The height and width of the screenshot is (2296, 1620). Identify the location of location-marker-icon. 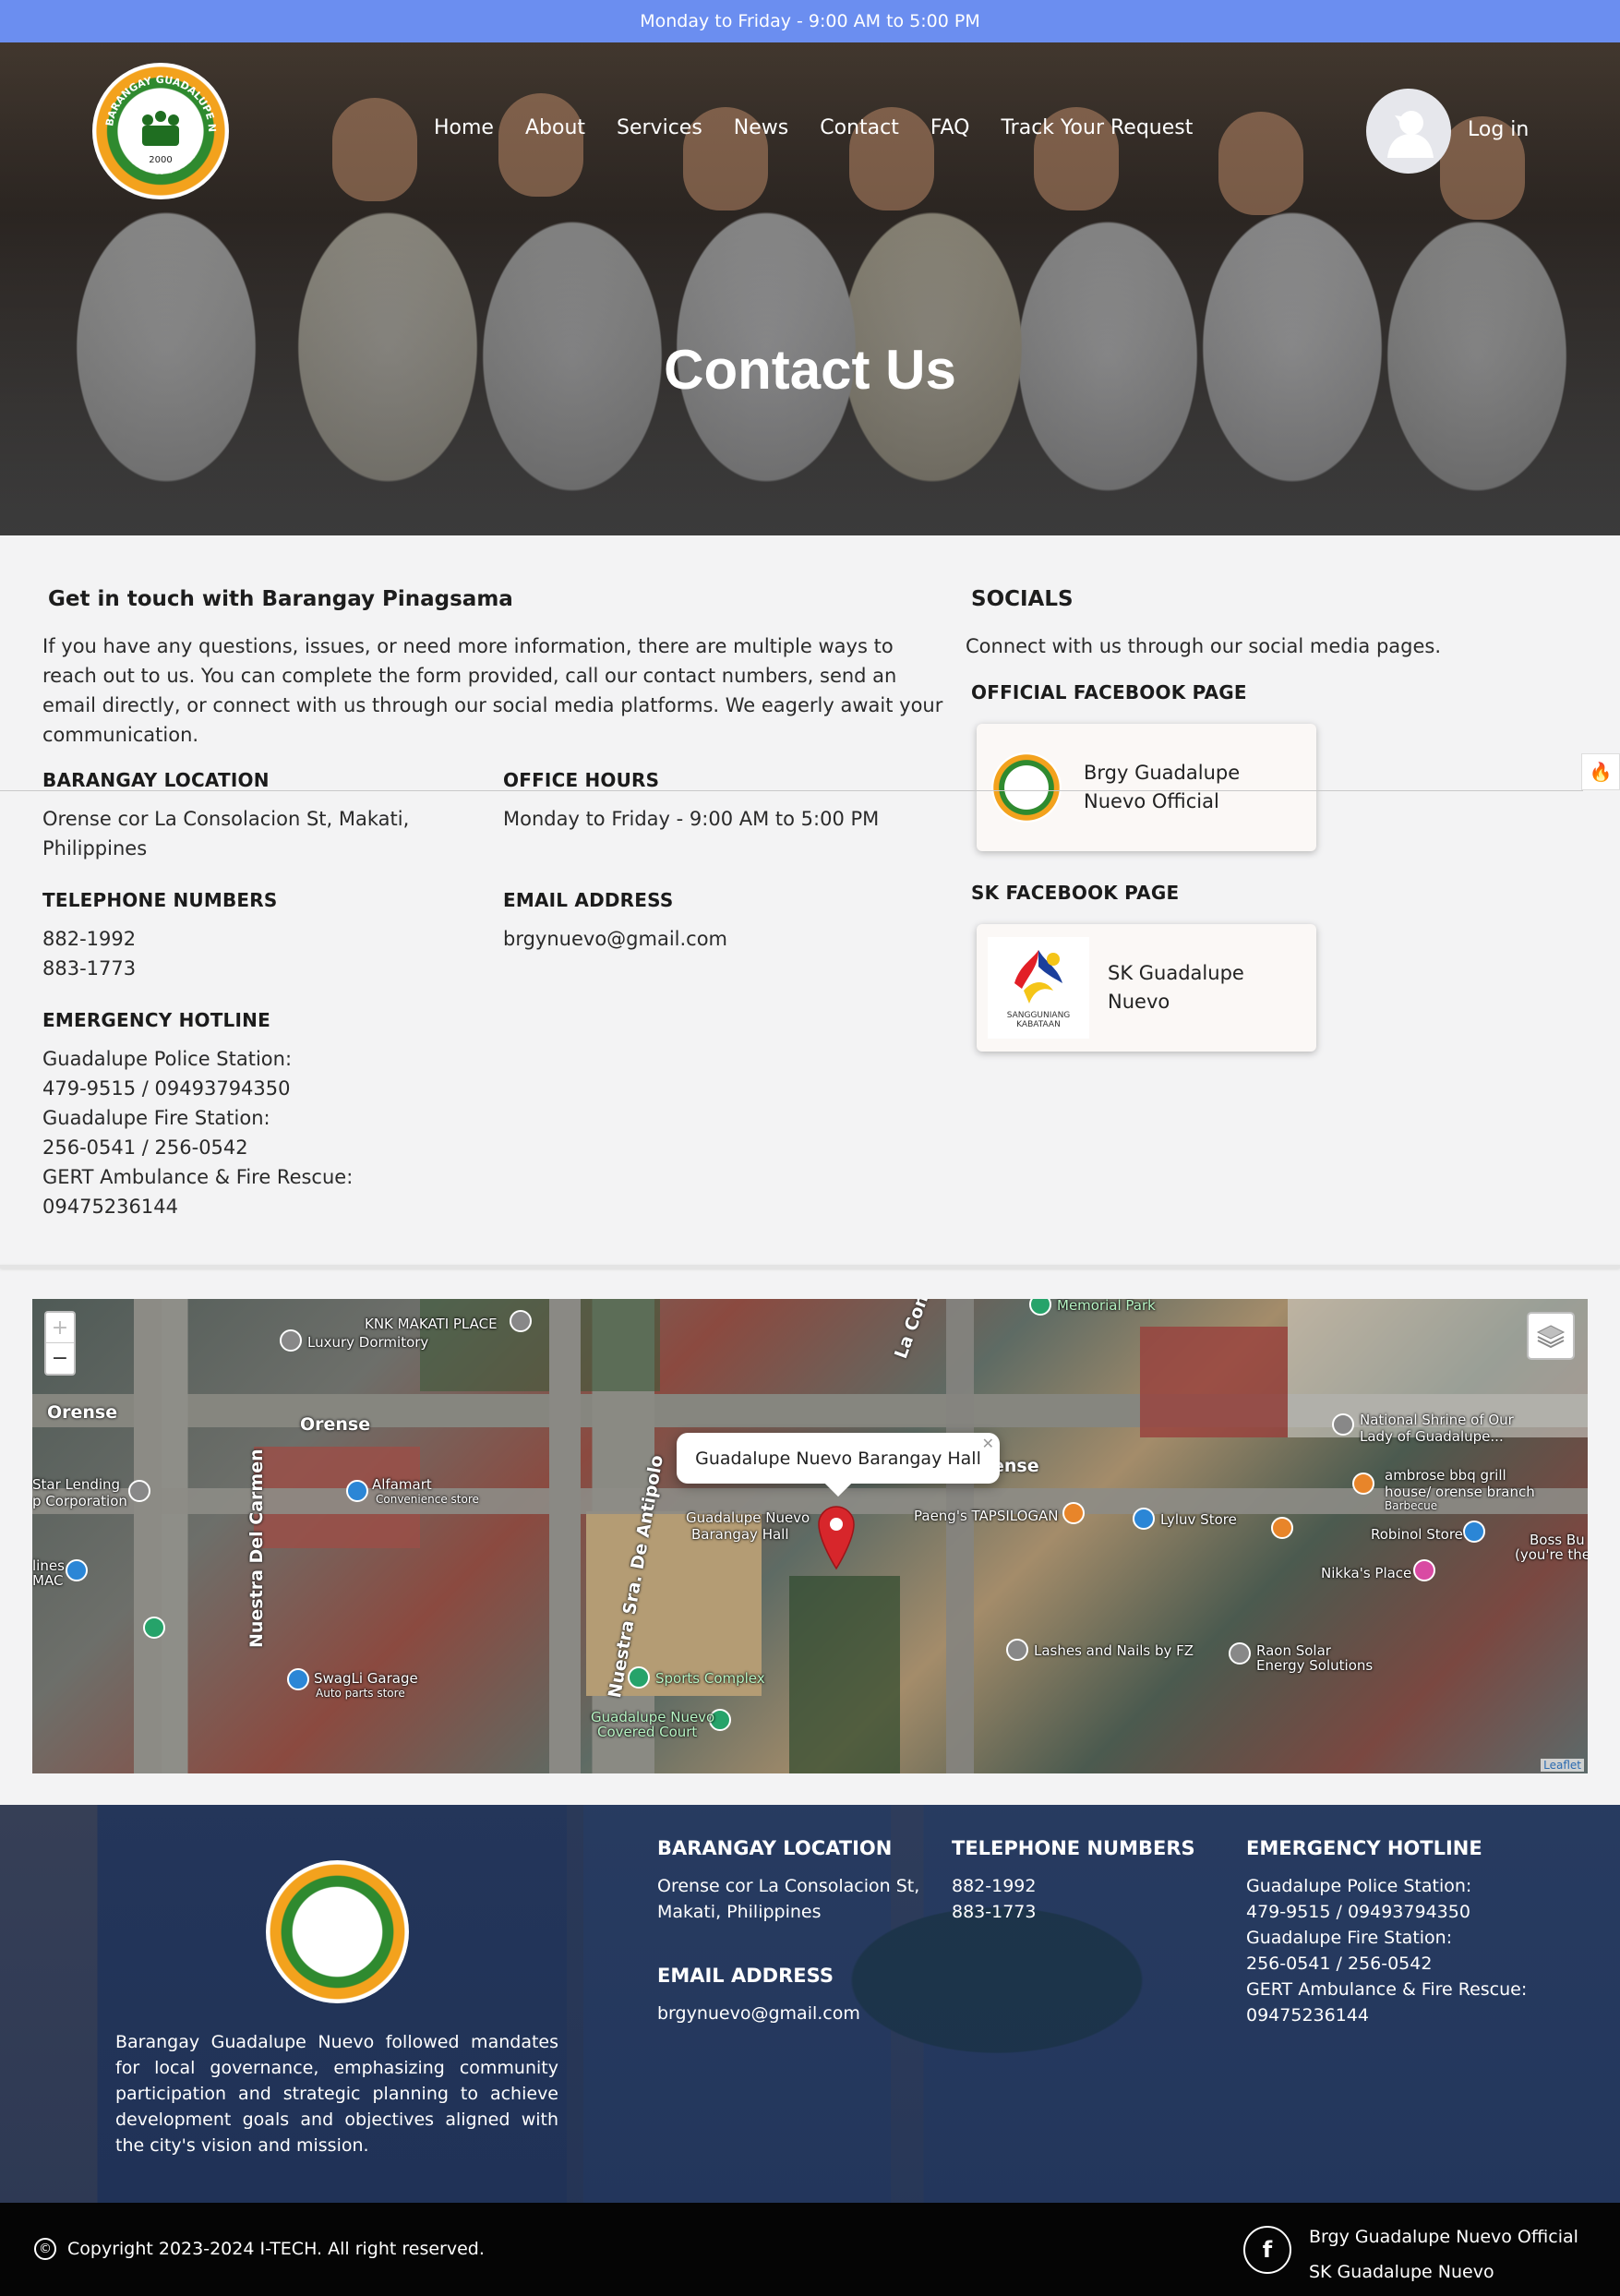
(836, 1537).